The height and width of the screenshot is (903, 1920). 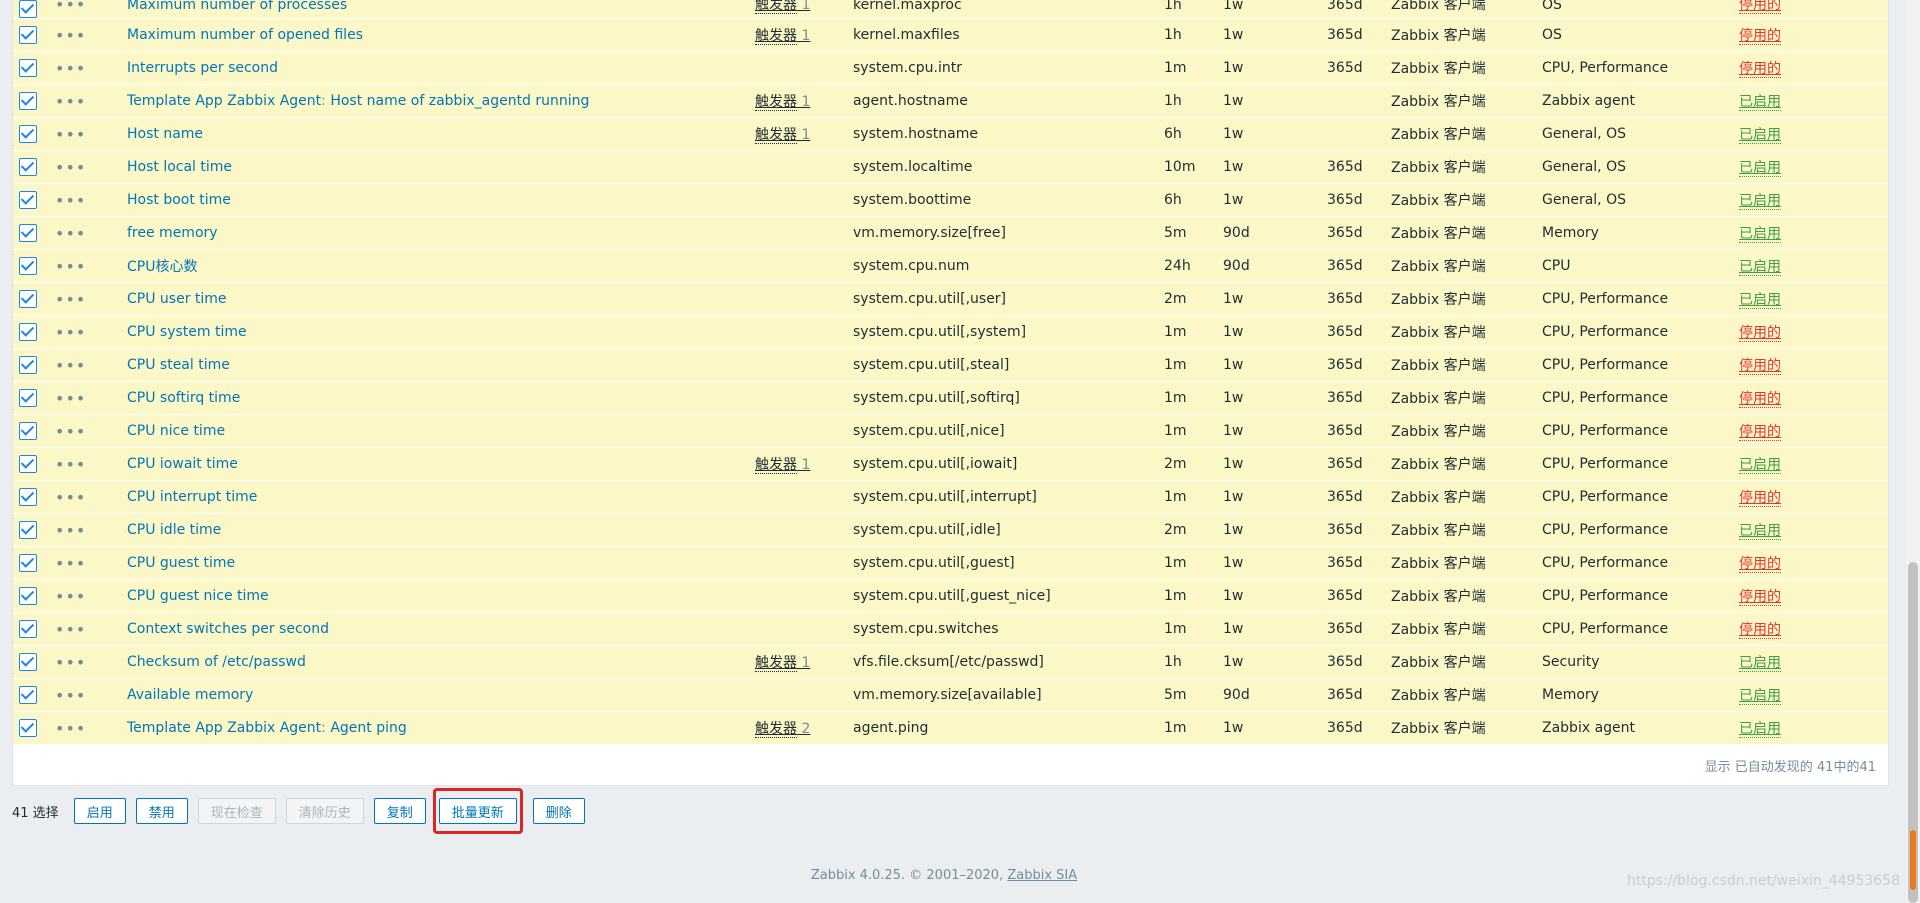 What do you see at coordinates (162, 267) in the screenshot?
I see `item-name-link: CPU核心数` at bounding box center [162, 267].